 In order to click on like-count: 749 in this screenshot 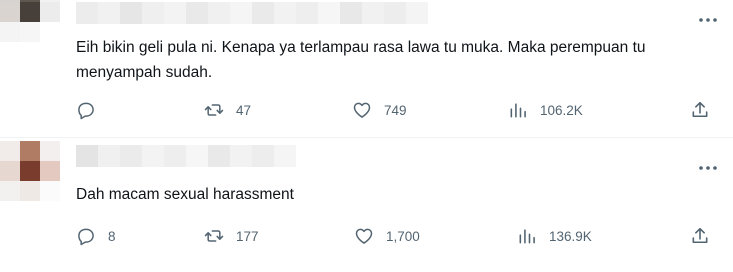, I will do `click(395, 110)`.